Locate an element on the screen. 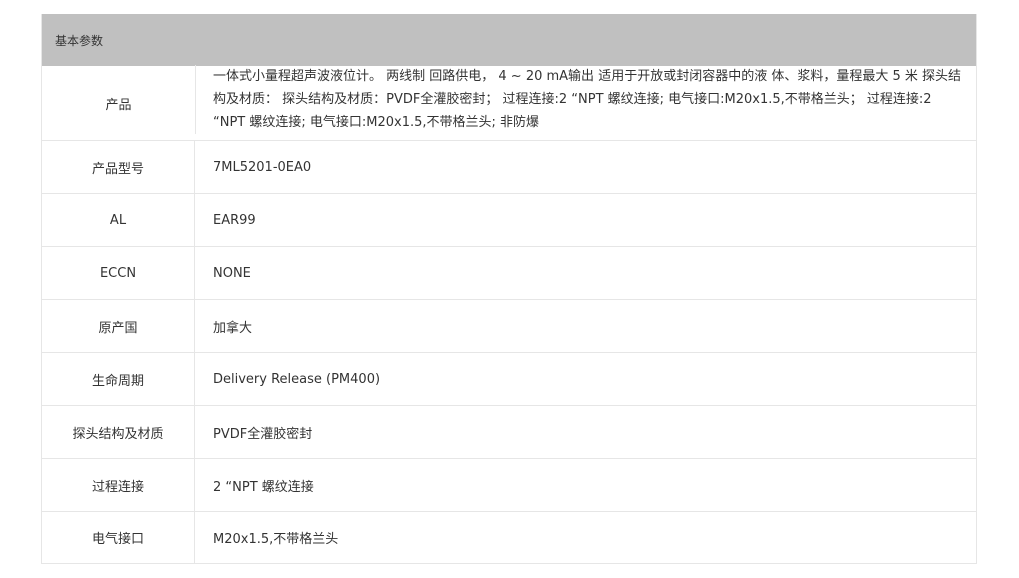 The width and height of the screenshot is (1019, 578). row-label: AL is located at coordinates (118, 220).